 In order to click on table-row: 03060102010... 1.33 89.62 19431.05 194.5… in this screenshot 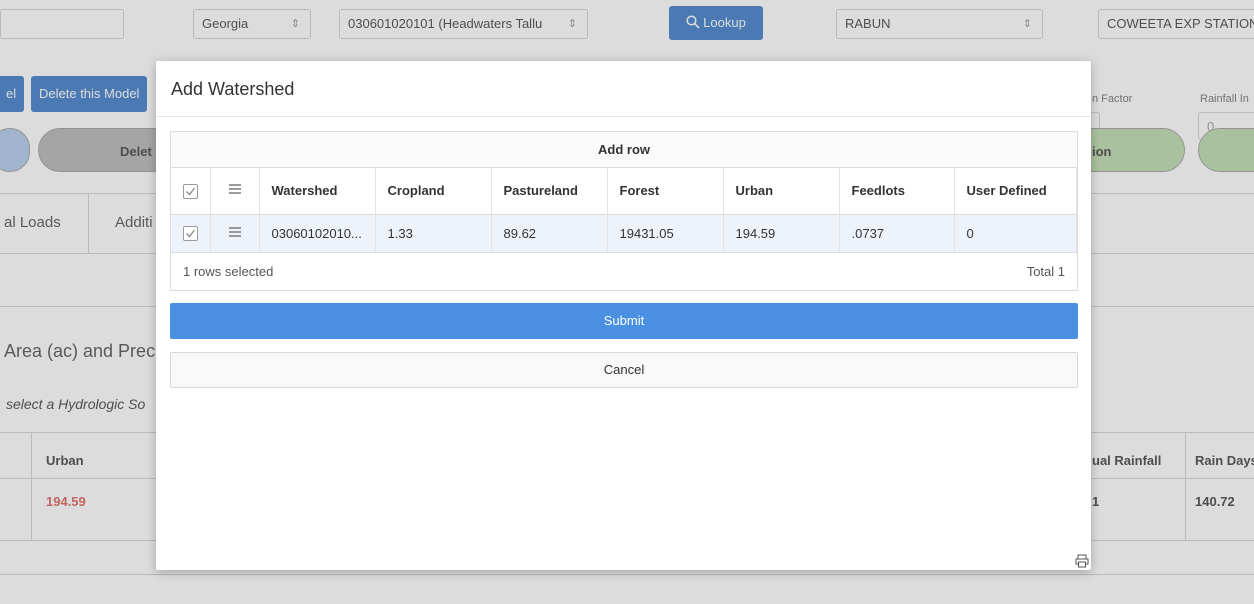, I will do `click(624, 233)`.